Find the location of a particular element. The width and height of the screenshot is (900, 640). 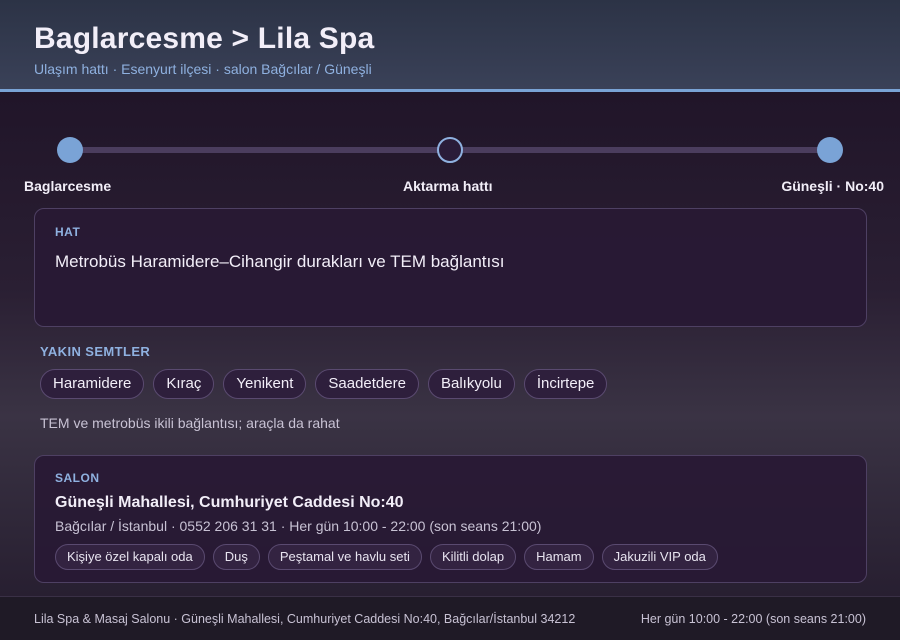

page-title: Baglarcesme > Lila Spa is located at coordinates (204, 38).